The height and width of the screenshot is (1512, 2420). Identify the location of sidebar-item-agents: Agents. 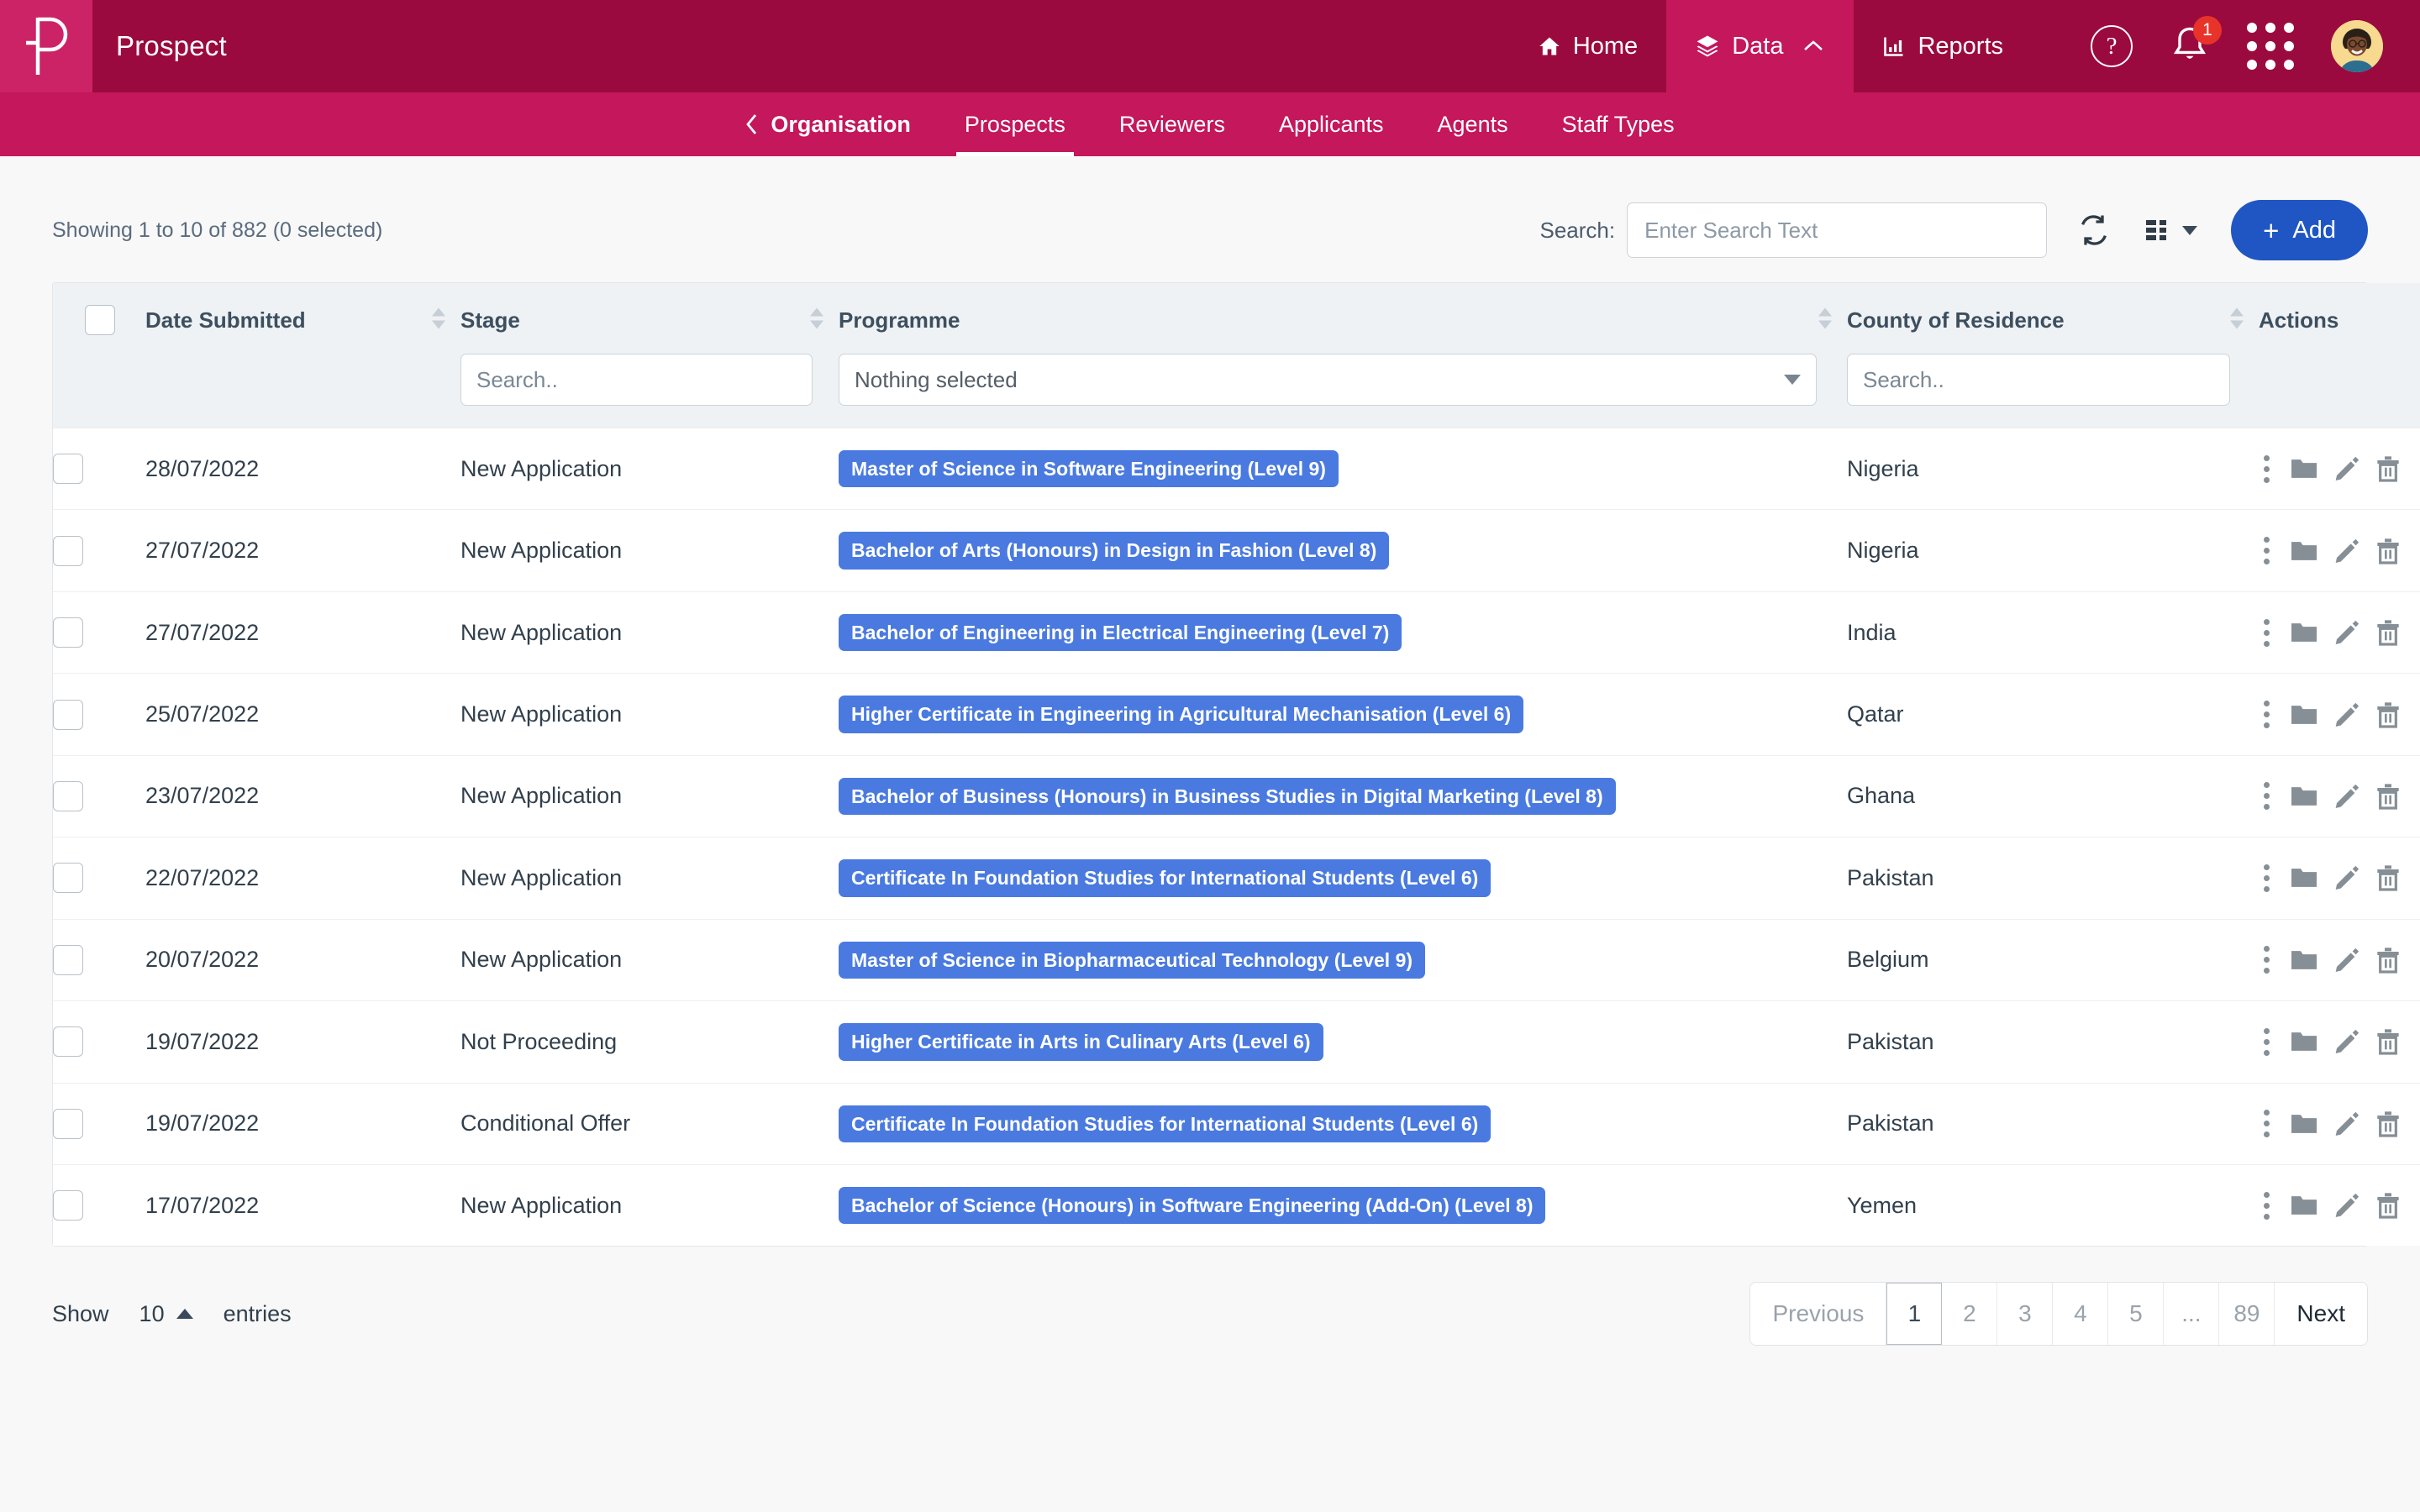
(1473, 124).